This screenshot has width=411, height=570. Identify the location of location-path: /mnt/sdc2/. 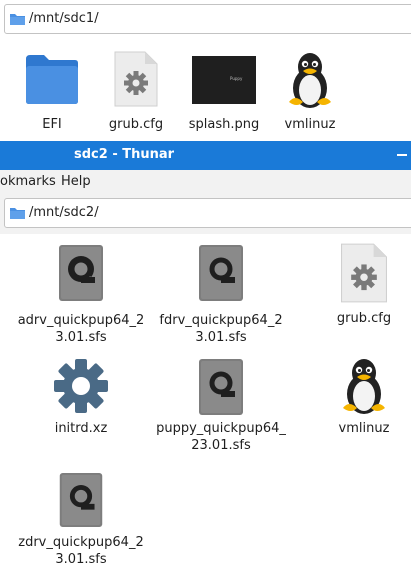
(64, 212).